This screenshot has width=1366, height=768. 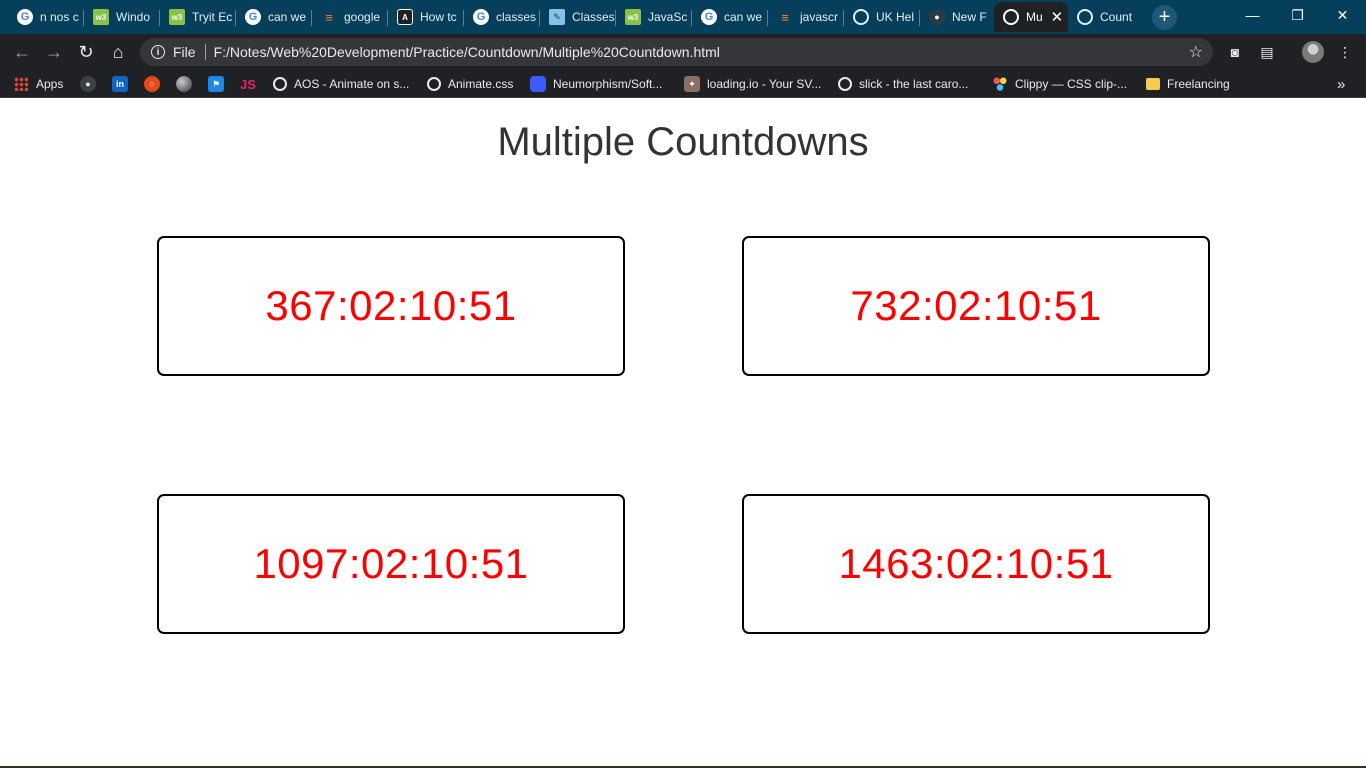 I want to click on arrow-left-icon: ←, so click(x=22, y=51).